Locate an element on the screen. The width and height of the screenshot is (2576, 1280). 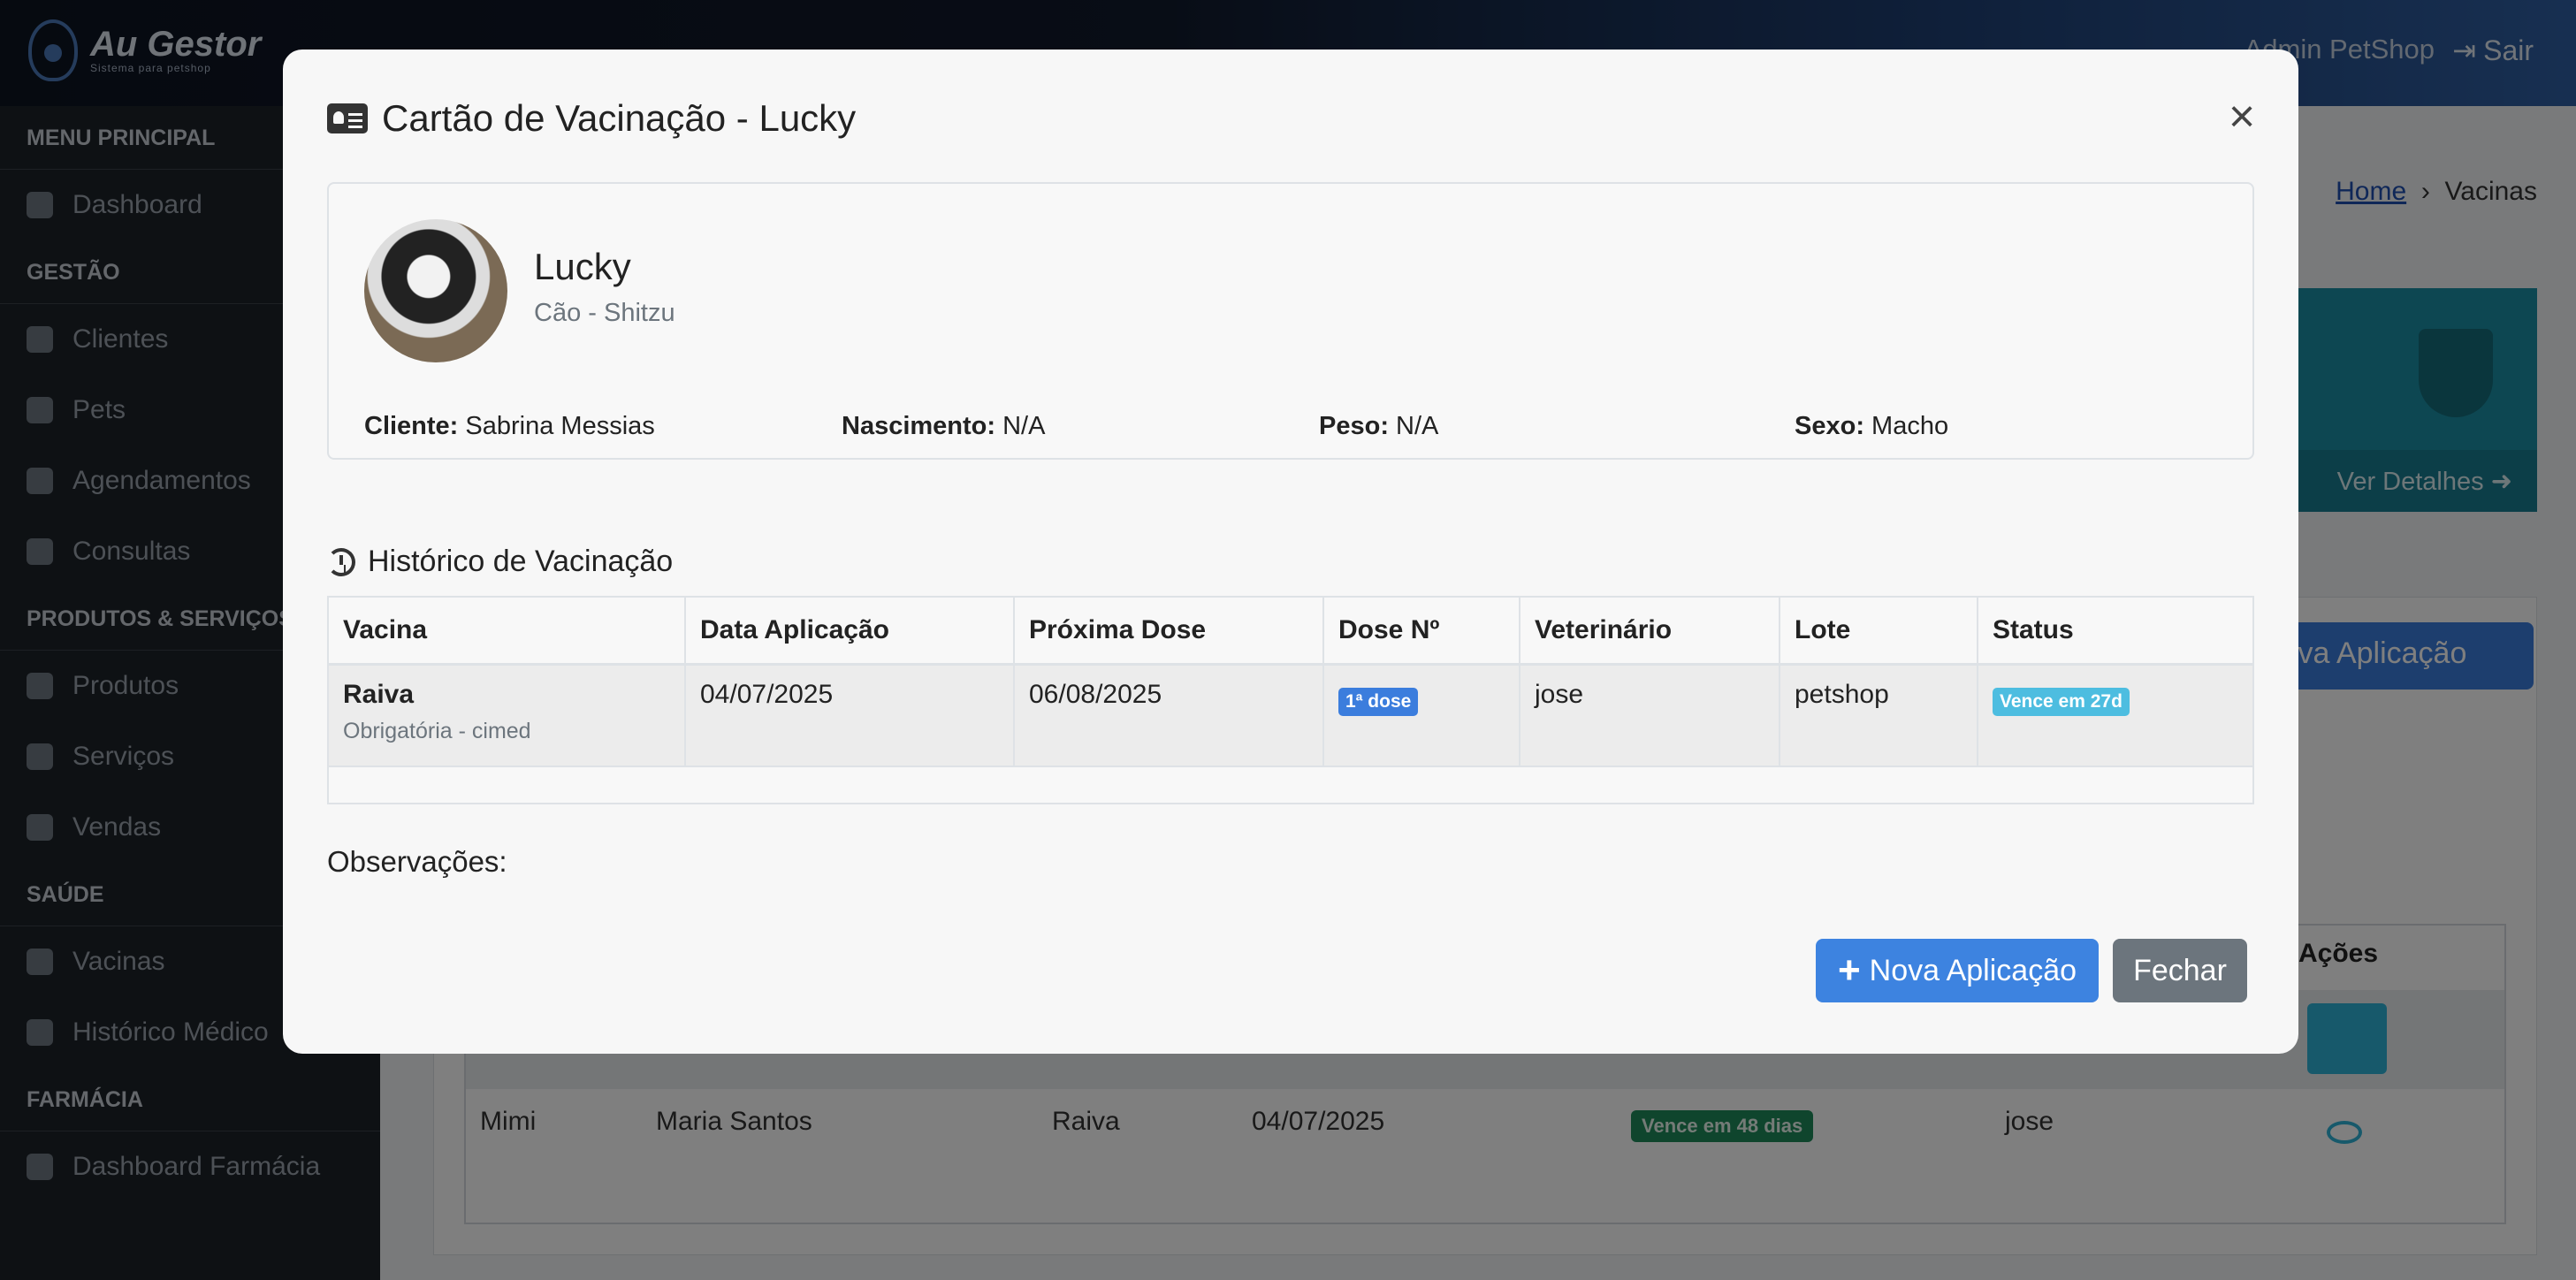
column-header: Data Aplicação is located at coordinates (849, 631).